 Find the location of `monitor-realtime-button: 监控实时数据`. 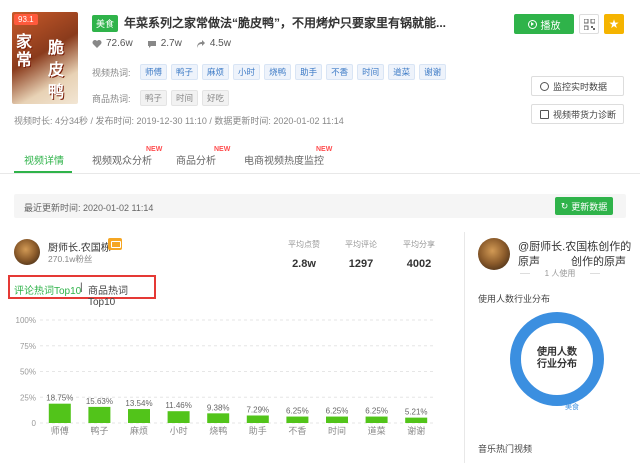

monitor-realtime-button: 监控实时数据 is located at coordinates (577, 86).